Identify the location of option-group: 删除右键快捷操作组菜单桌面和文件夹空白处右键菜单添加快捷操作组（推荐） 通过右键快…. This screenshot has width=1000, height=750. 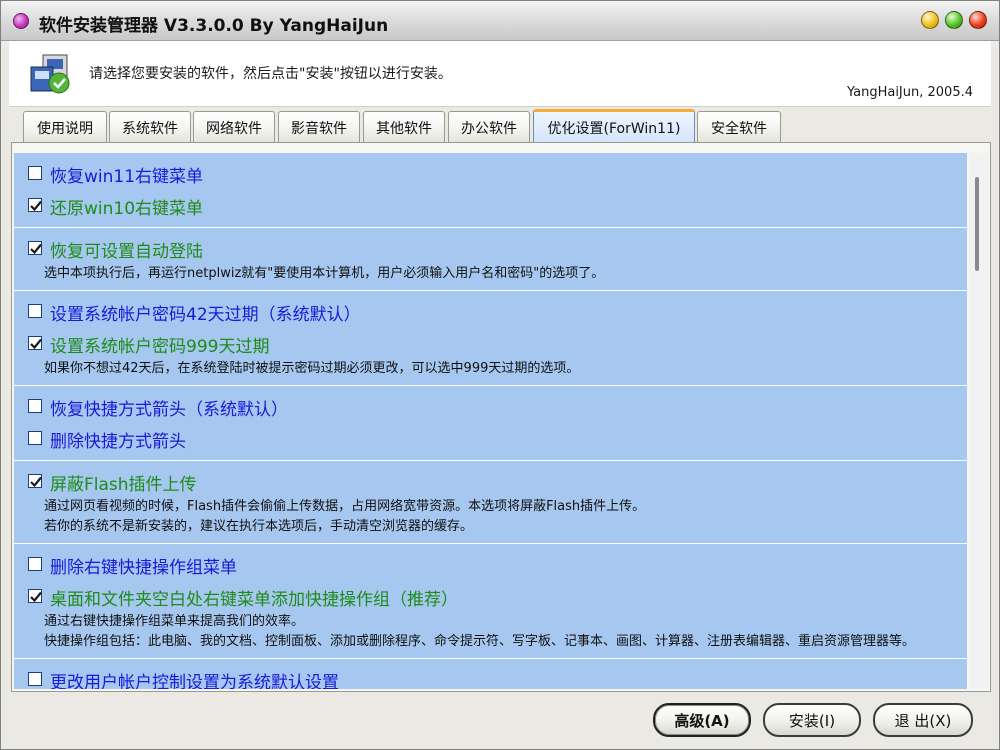
(490, 601).